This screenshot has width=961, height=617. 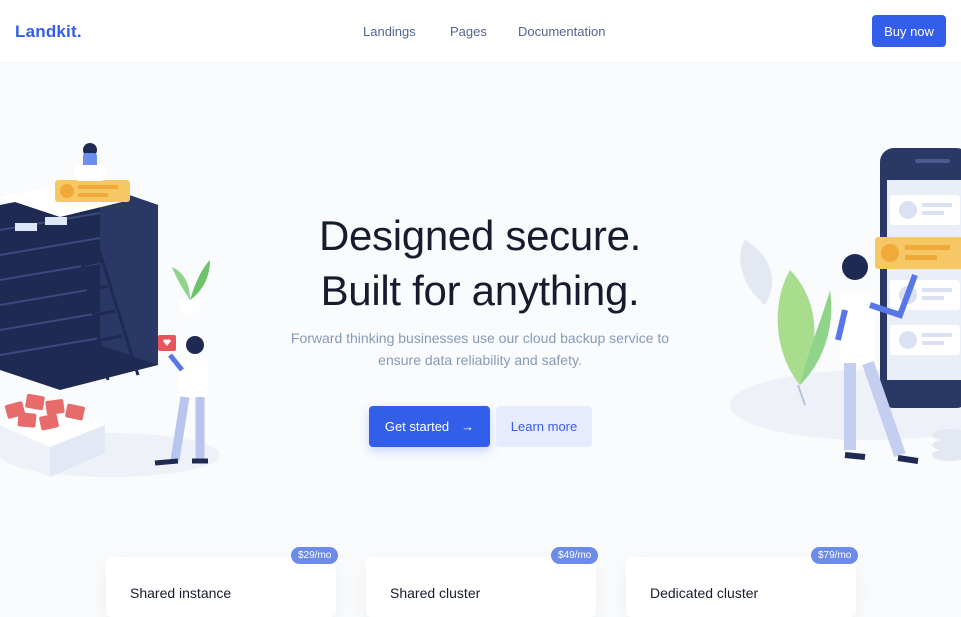 What do you see at coordinates (544, 426) in the screenshot?
I see `learn-more-button: Learn more` at bounding box center [544, 426].